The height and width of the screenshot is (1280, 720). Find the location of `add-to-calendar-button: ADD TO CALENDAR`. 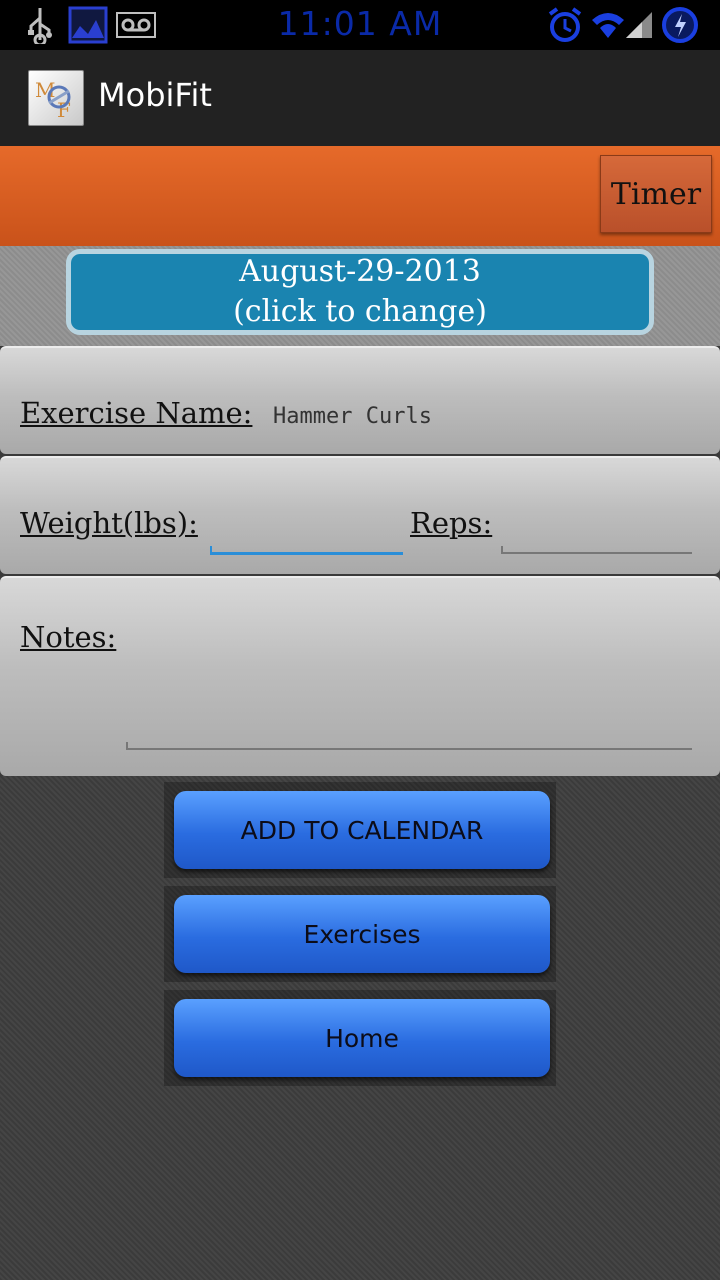

add-to-calendar-button: ADD TO CALENDAR is located at coordinates (362, 830).